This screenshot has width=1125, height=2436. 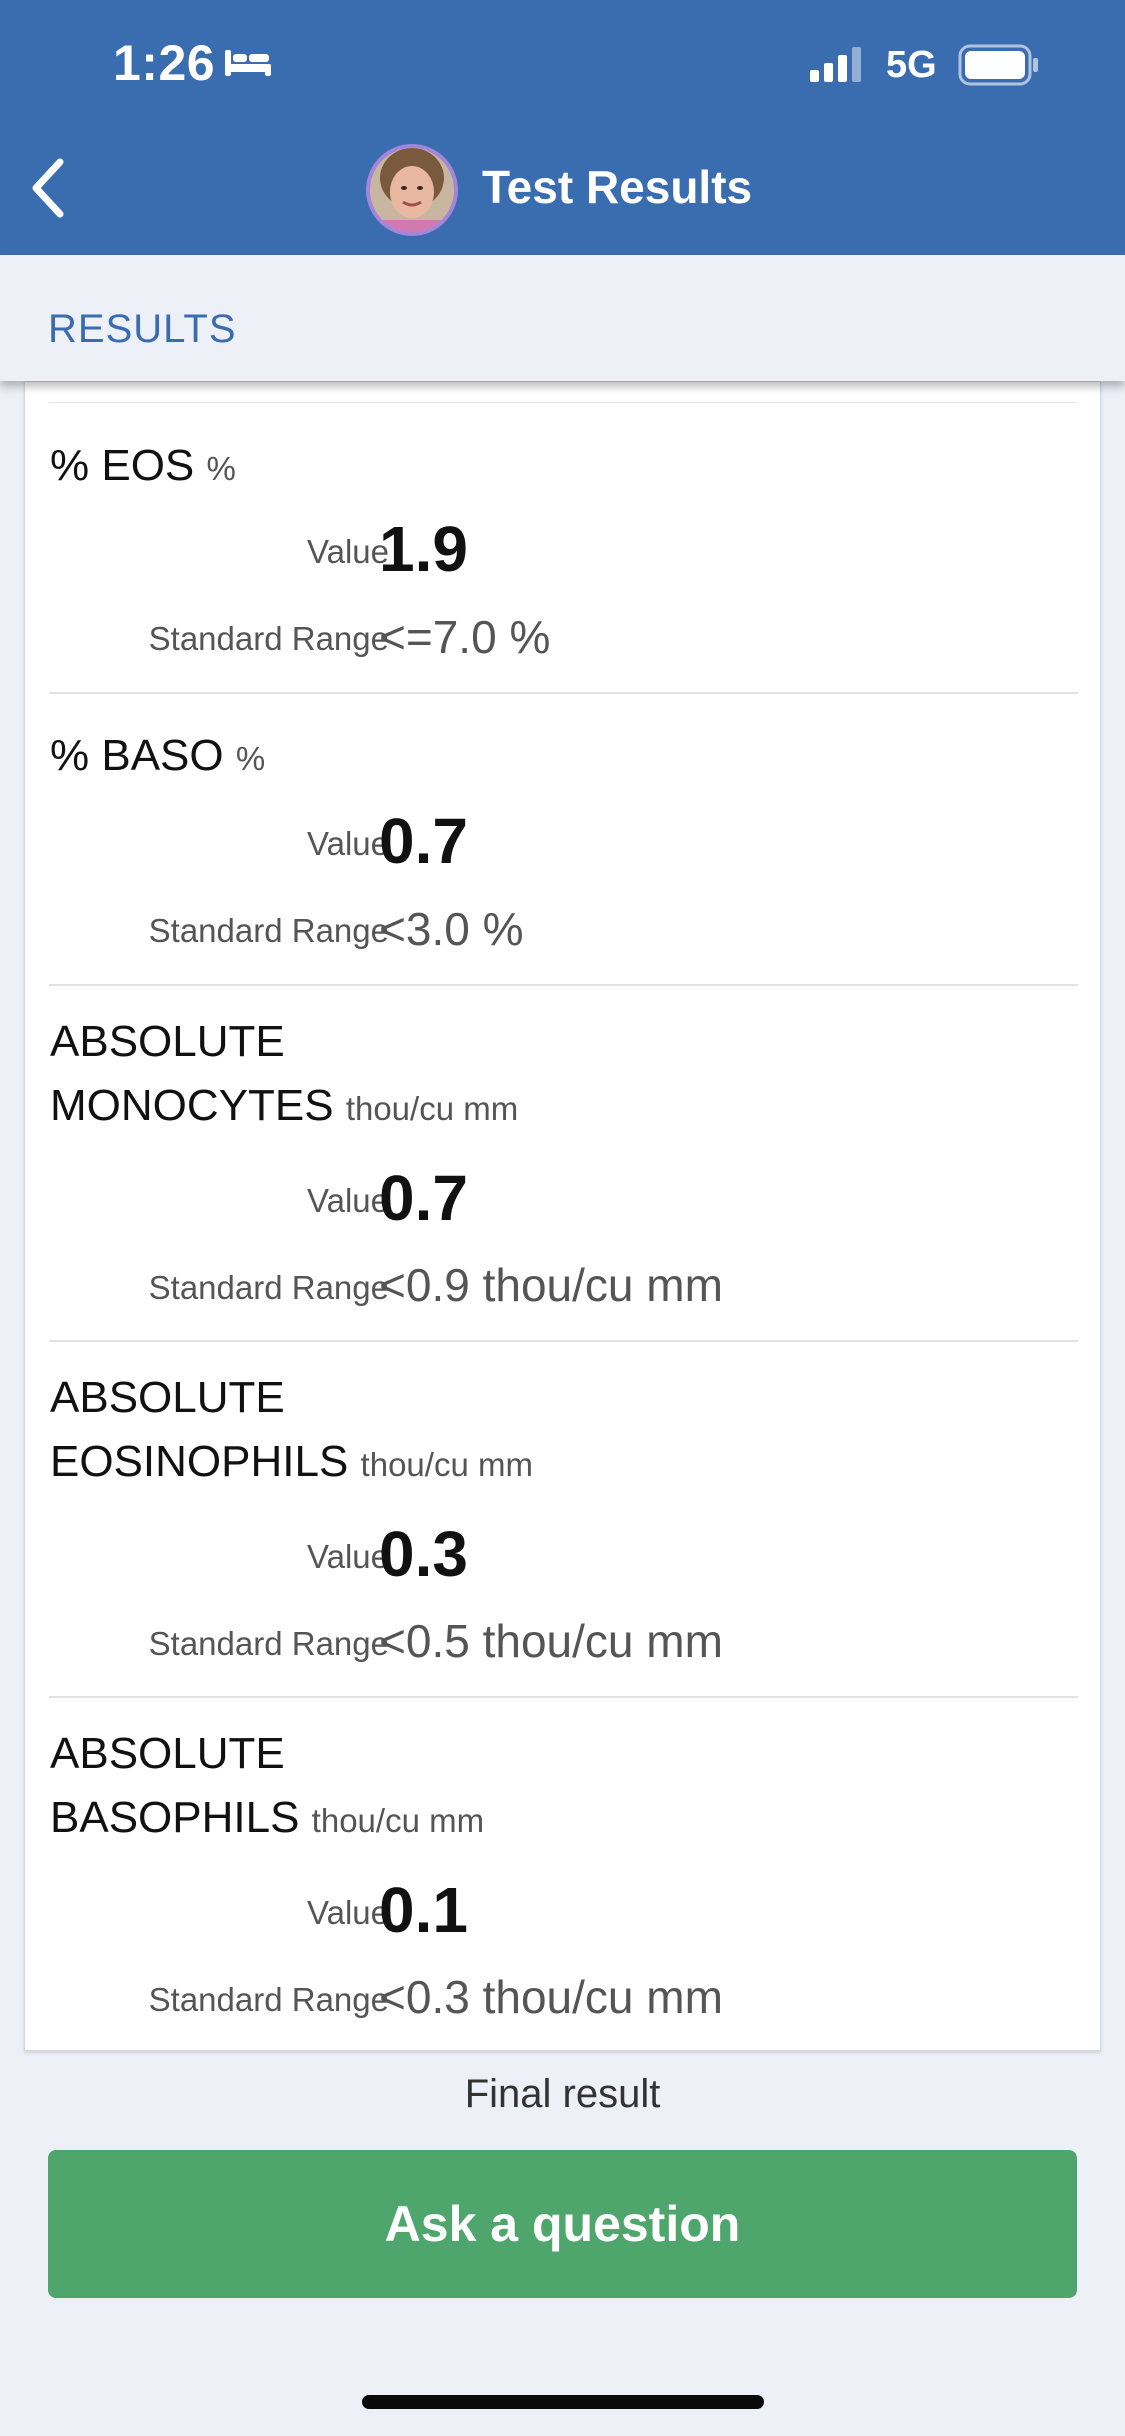 What do you see at coordinates (423, 1554) in the screenshot?
I see `result-value: 0.3` at bounding box center [423, 1554].